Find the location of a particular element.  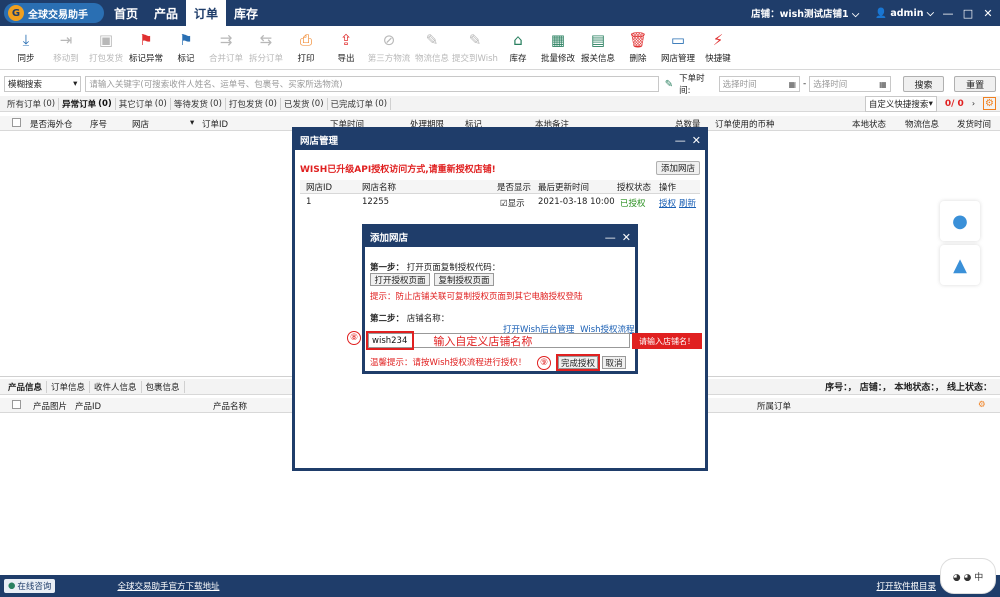

print-icon: ⎙ is located at coordinates (305, 40).